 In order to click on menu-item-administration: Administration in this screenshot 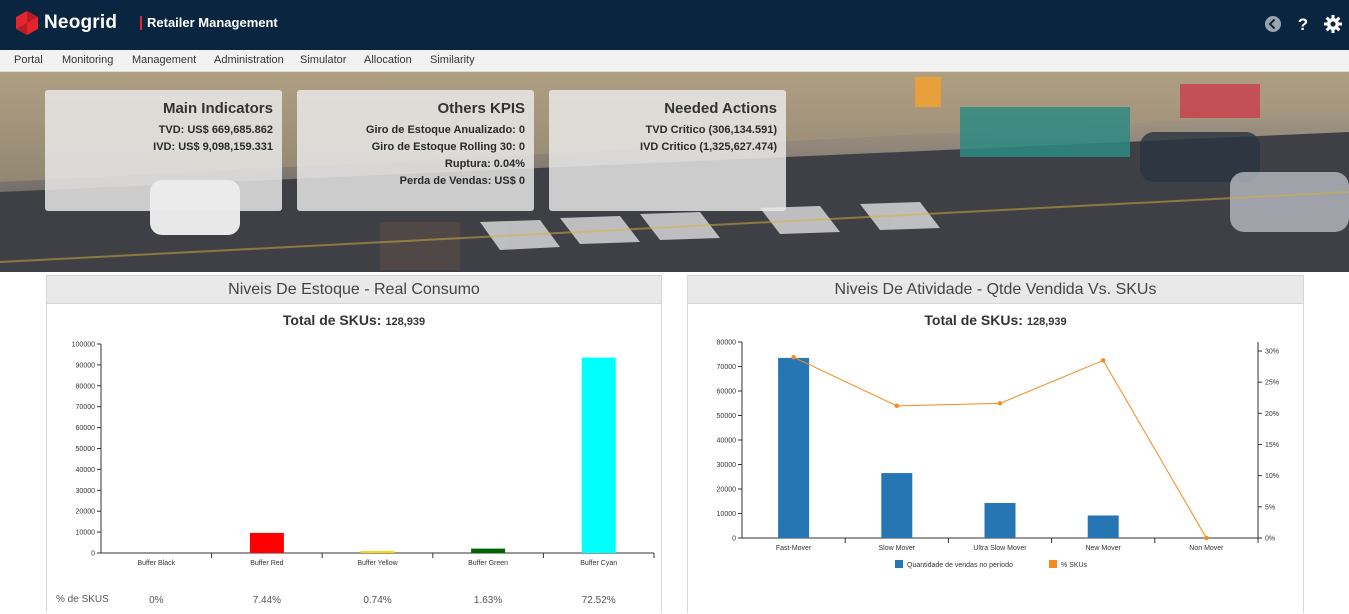, I will do `click(249, 60)`.